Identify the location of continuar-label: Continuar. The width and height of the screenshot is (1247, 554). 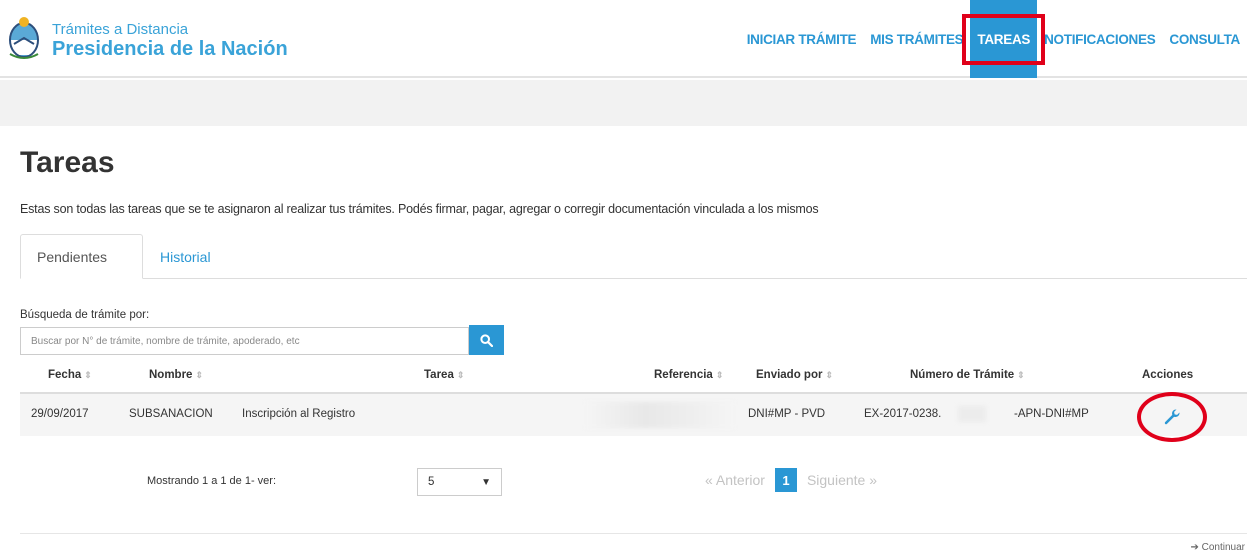
(1223, 547).